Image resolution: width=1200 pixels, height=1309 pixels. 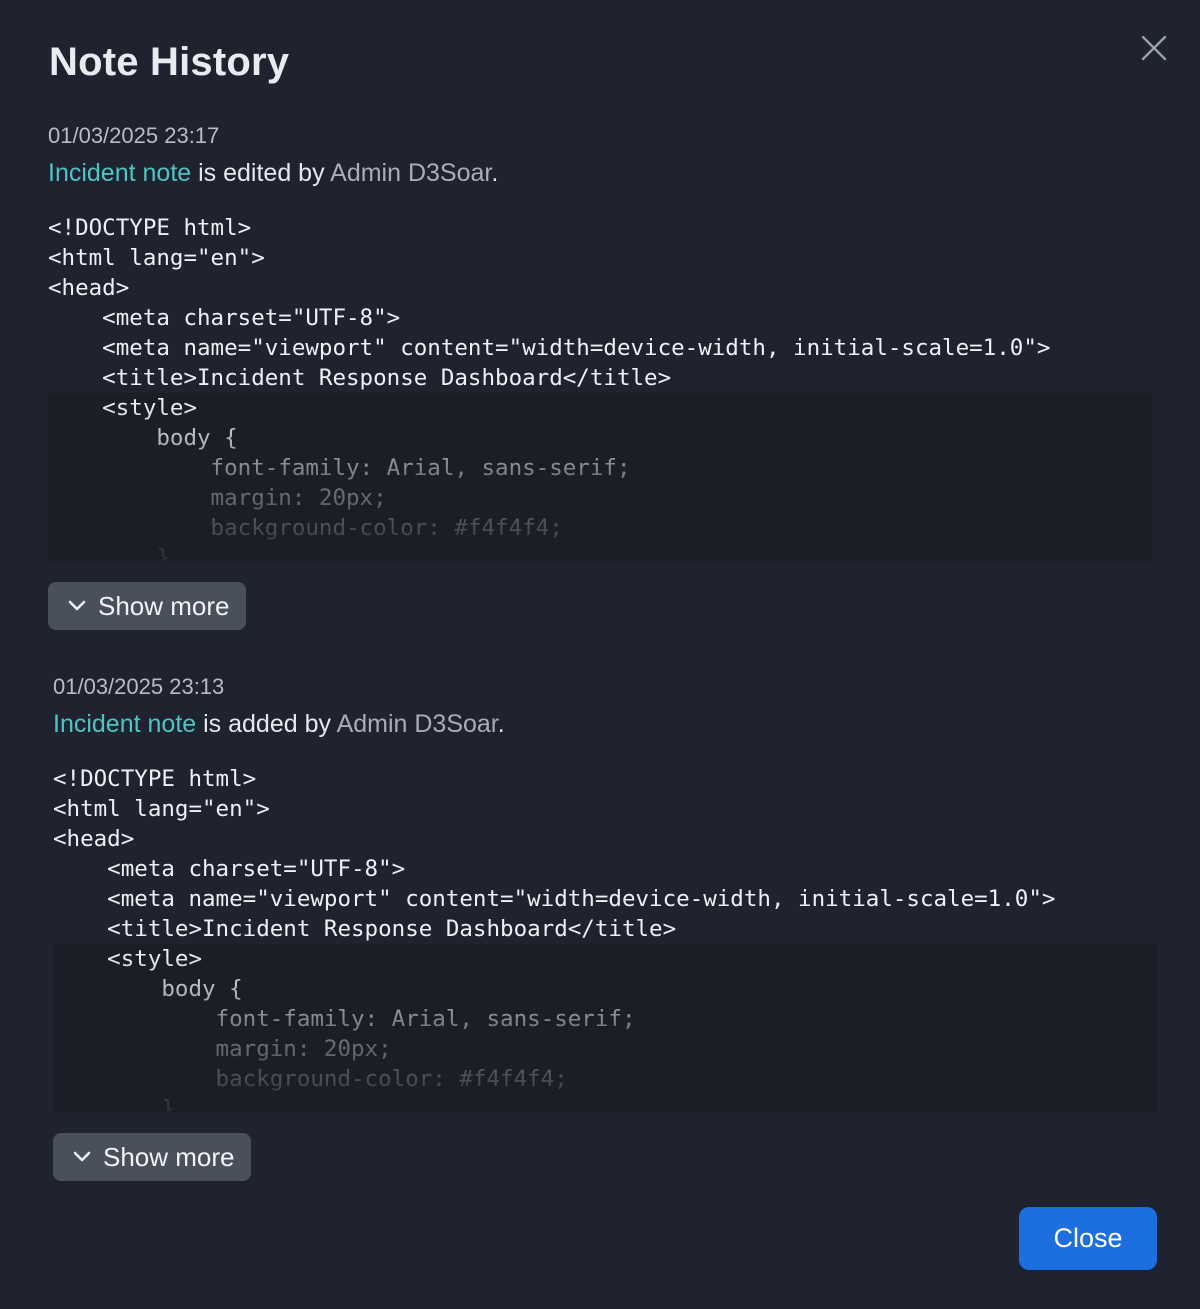 I want to click on entry-timestamp: 01/03/2025 23:17, so click(x=134, y=135).